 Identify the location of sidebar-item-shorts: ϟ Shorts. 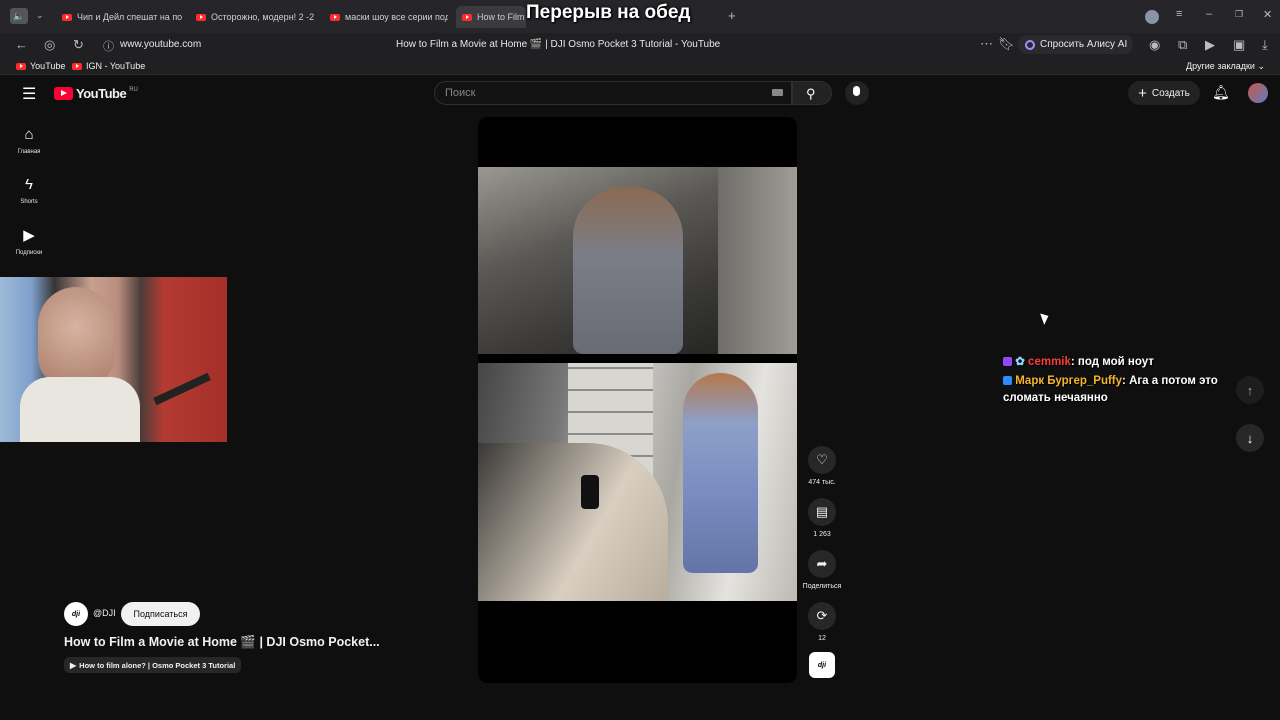
(29, 190).